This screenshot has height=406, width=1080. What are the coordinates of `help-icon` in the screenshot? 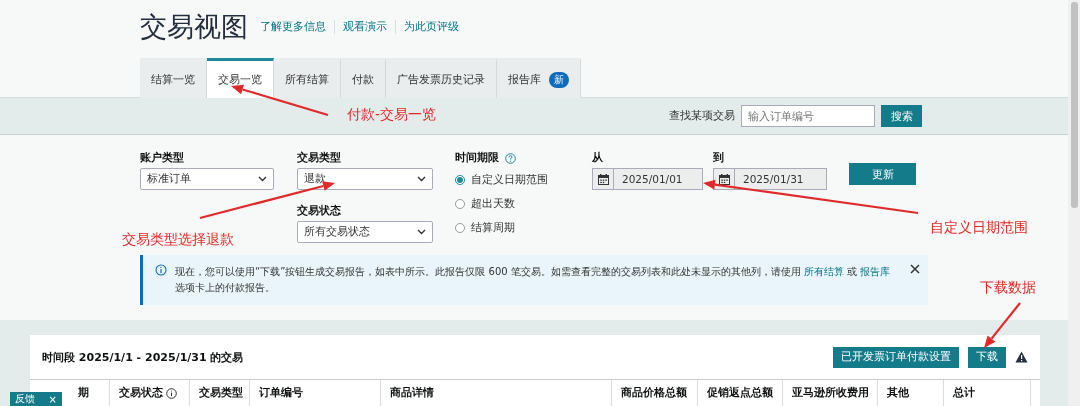 It's located at (510, 158).